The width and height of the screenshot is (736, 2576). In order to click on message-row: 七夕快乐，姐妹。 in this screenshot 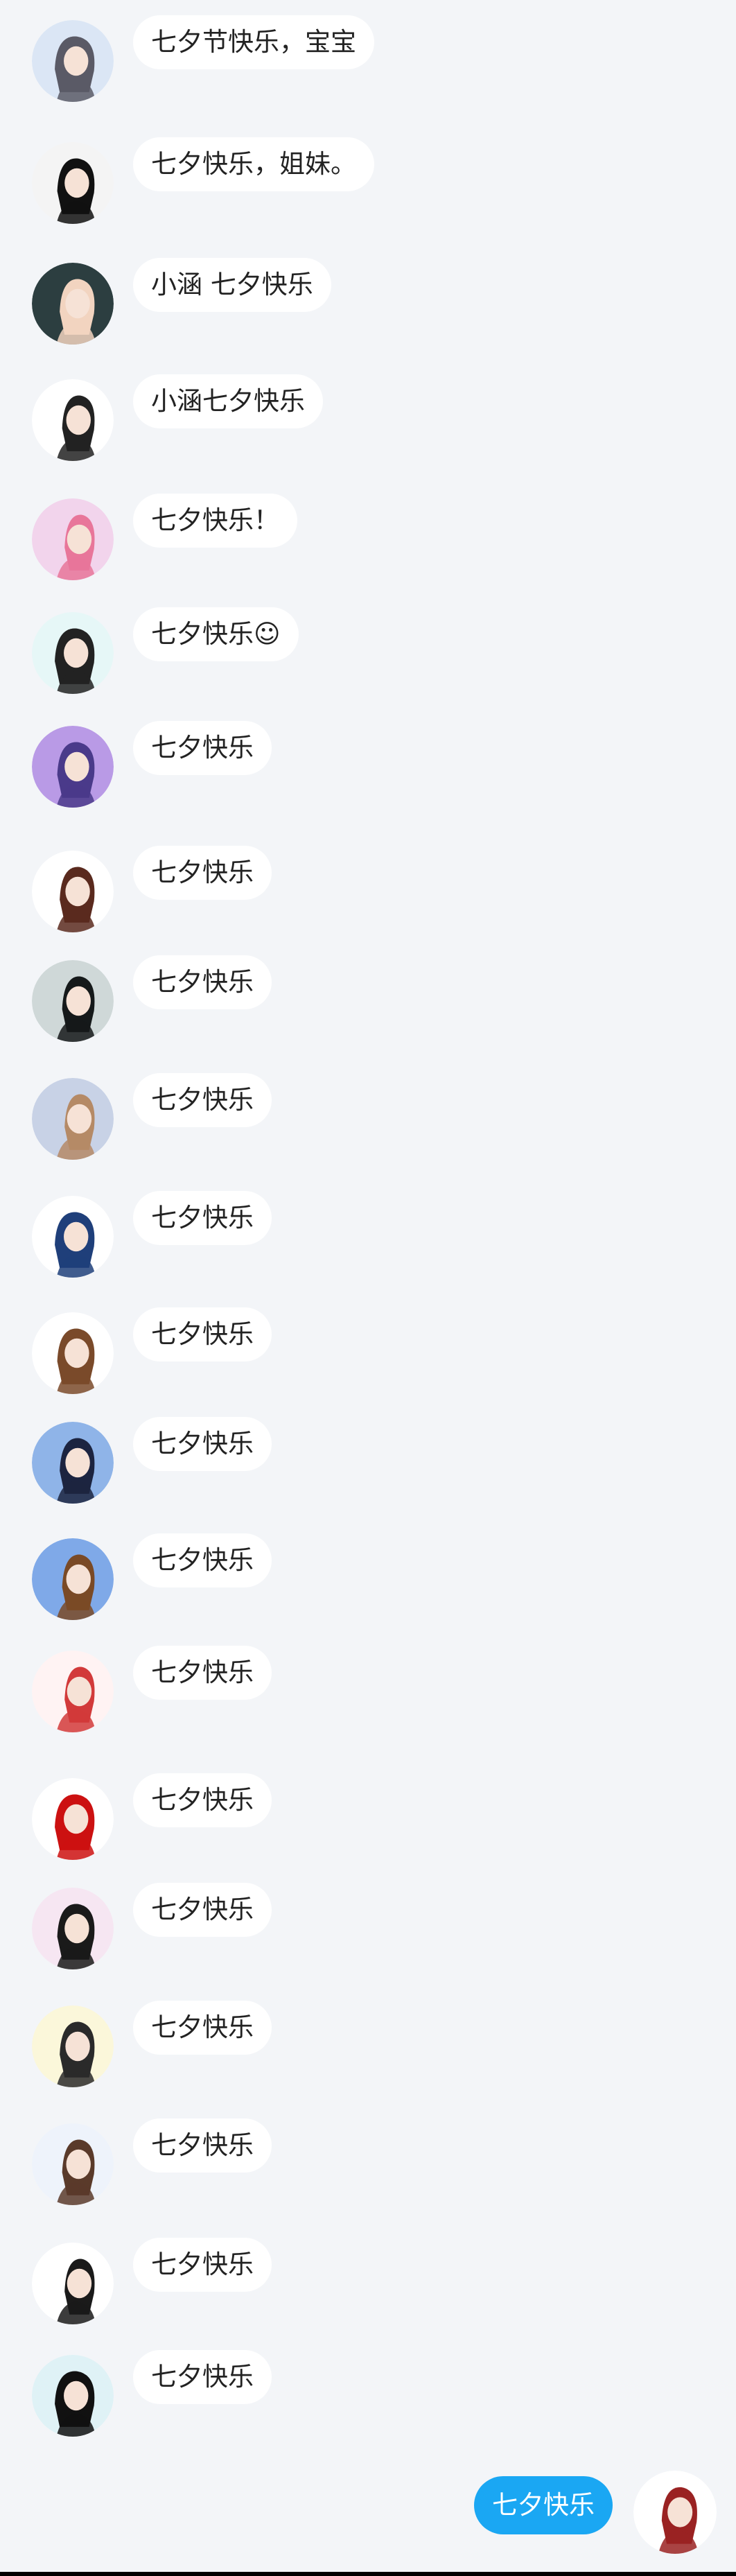, I will do `click(368, 182)`.